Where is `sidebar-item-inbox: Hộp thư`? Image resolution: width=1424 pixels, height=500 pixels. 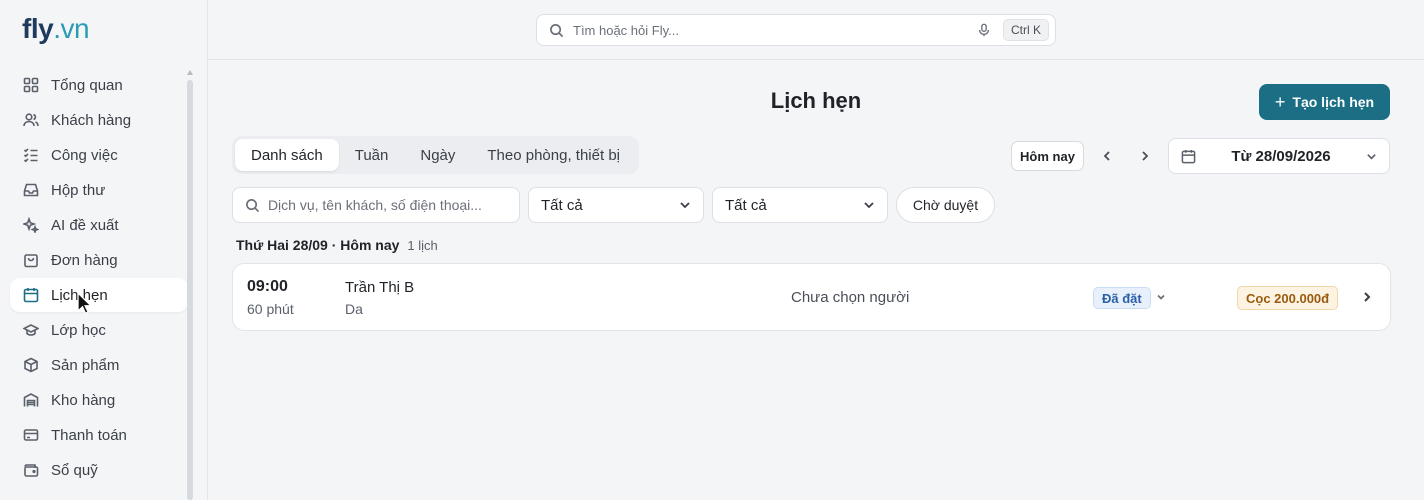 sidebar-item-inbox: Hộp thư is located at coordinates (99, 190).